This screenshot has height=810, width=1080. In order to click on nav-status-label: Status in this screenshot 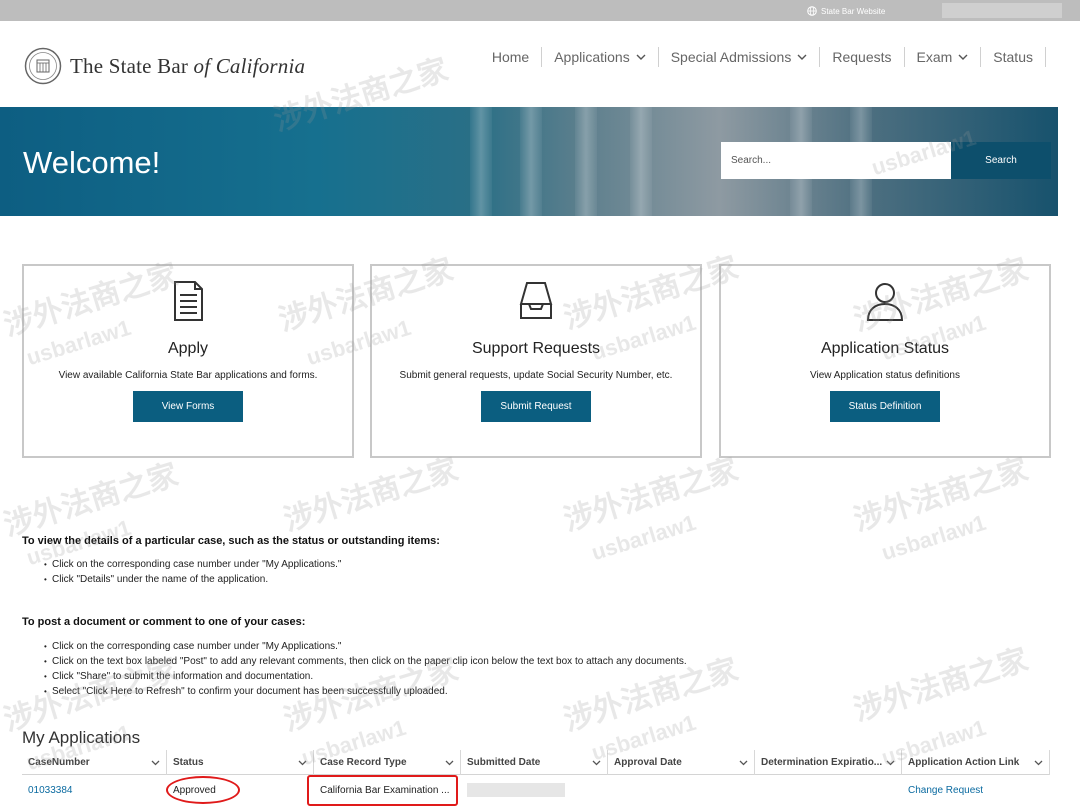, I will do `click(1013, 57)`.